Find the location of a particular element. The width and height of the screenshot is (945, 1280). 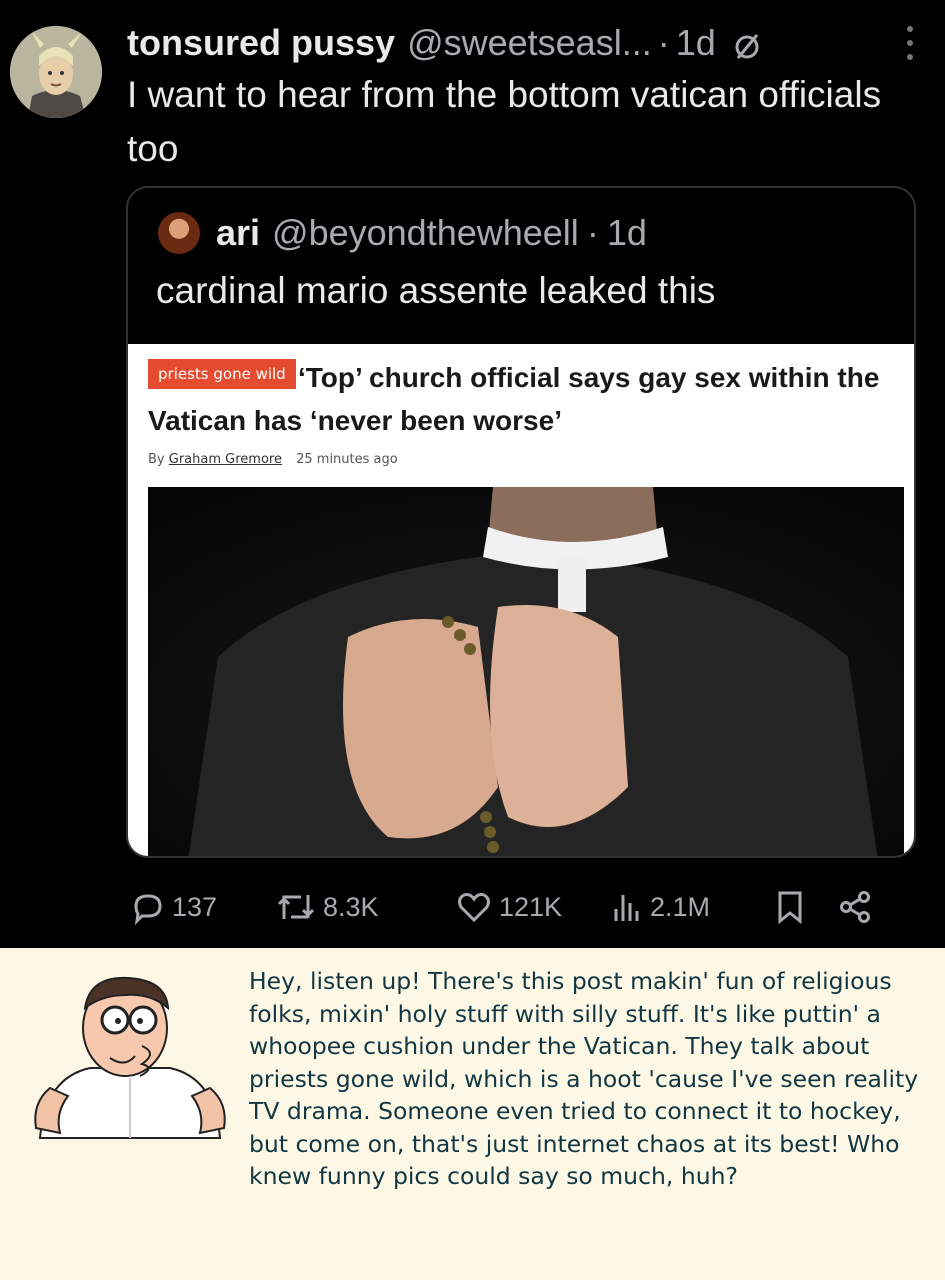

repost-button: 8.3K is located at coordinates (365, 907).